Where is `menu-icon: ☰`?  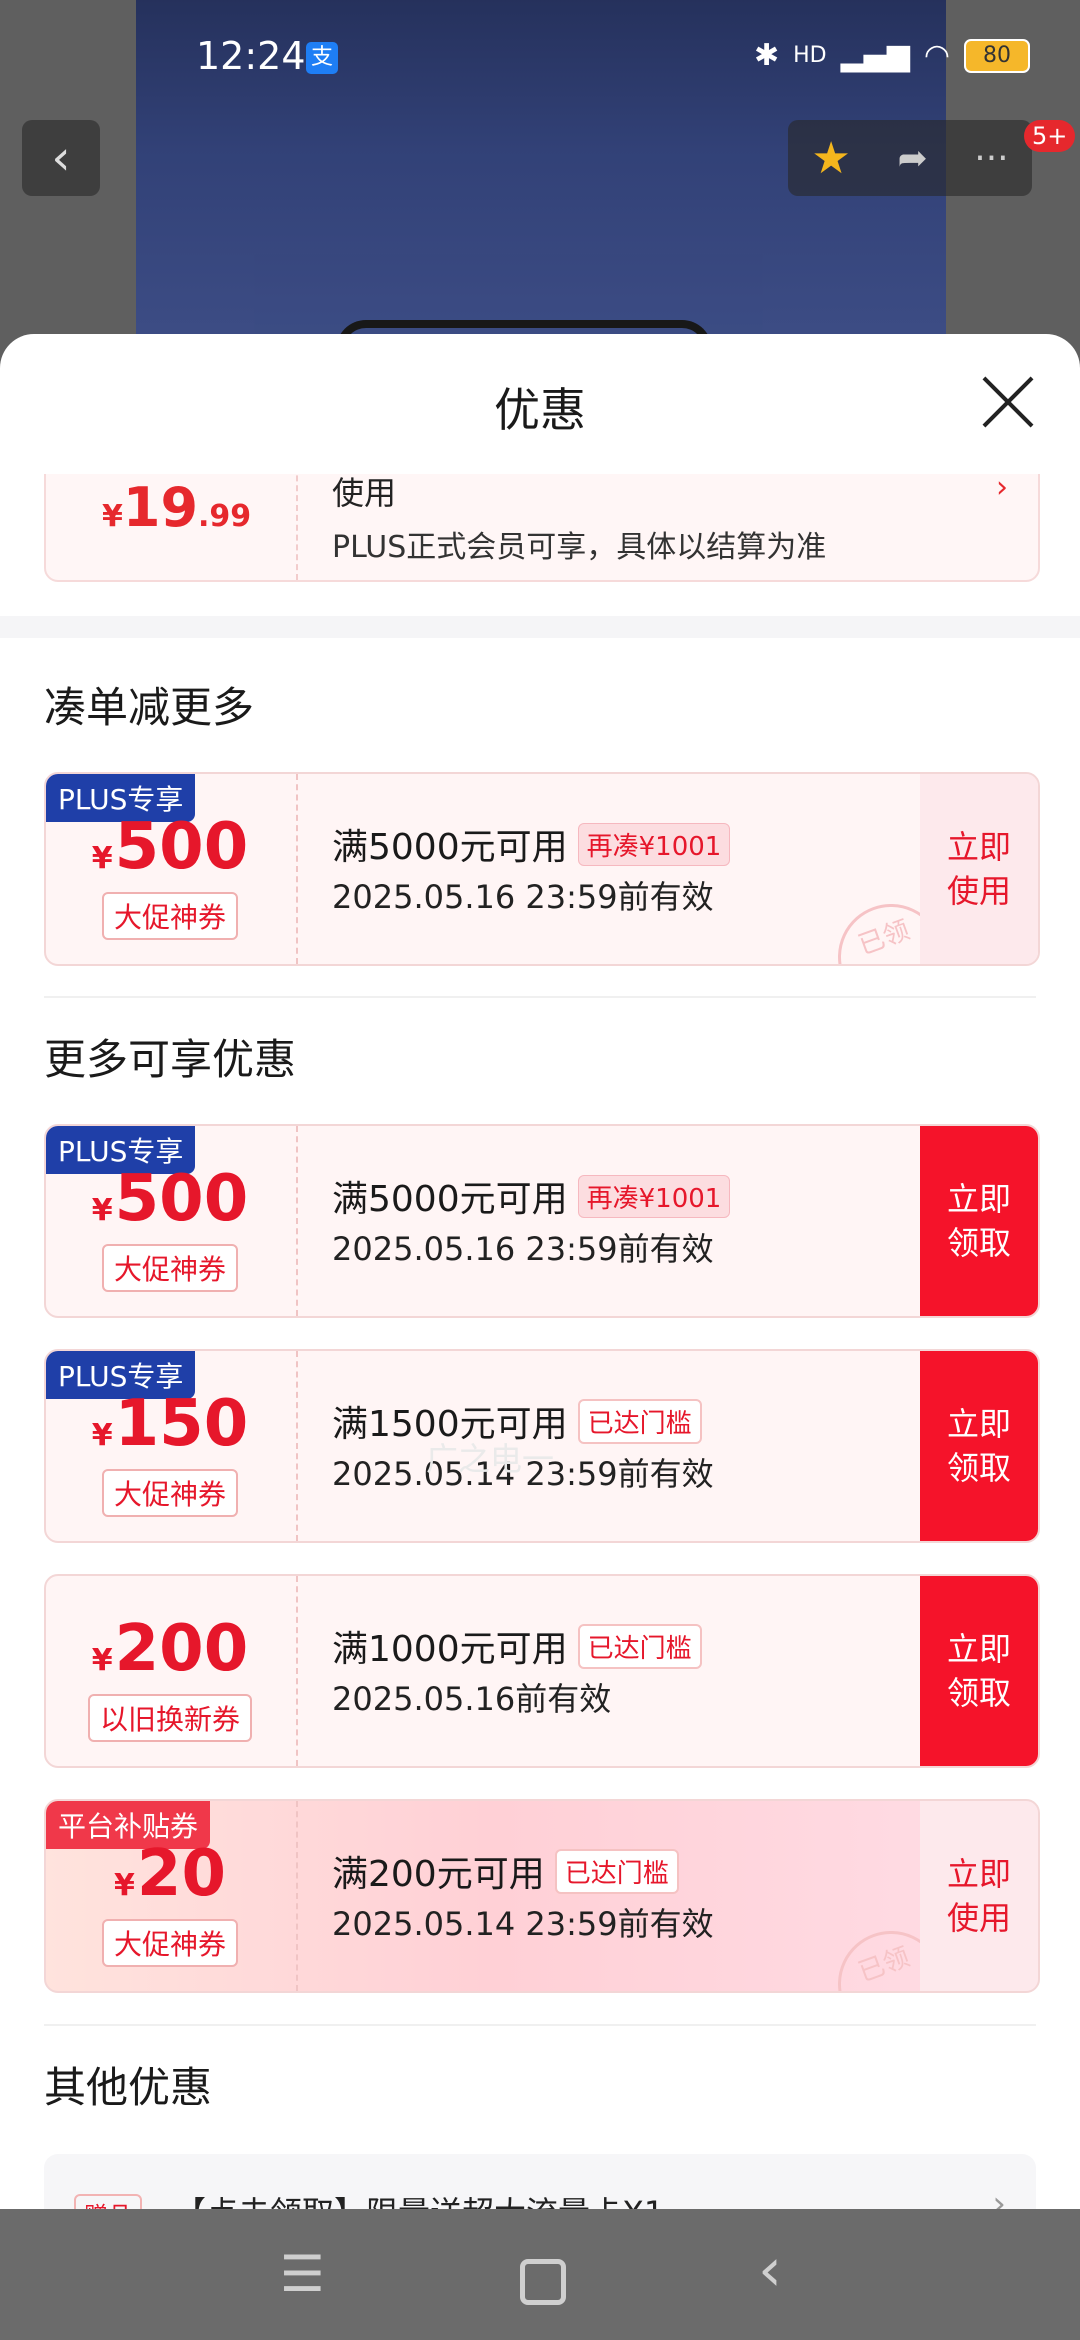
menu-icon: ☰ is located at coordinates (302, 2274).